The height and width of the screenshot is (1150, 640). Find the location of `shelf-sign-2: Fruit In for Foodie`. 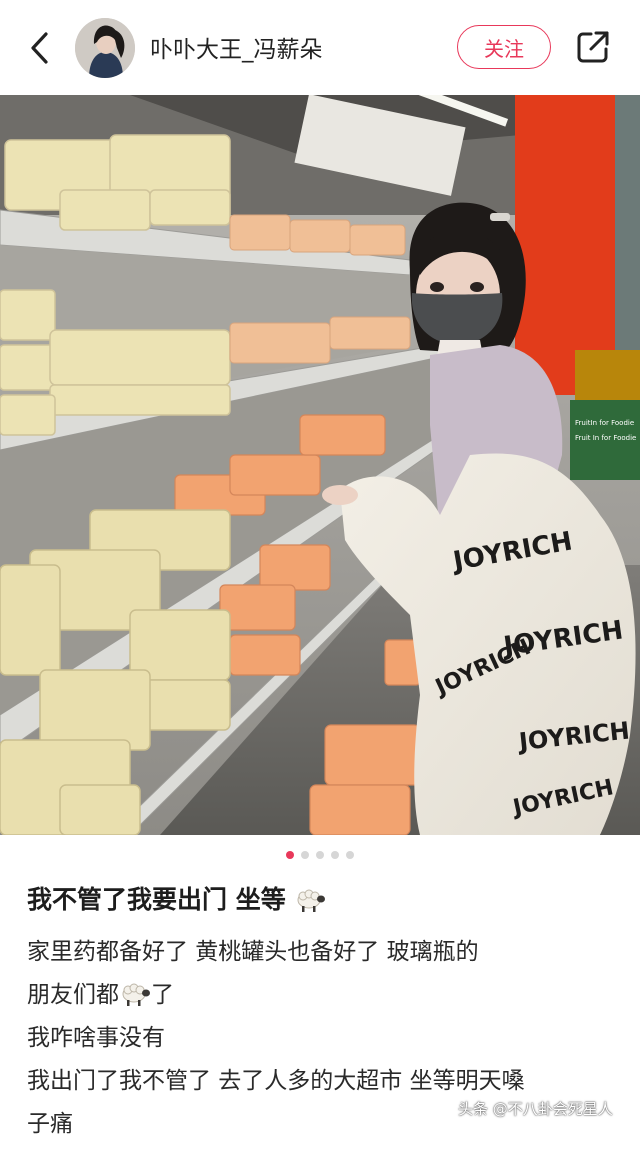

shelf-sign-2: Fruit In for Foodie is located at coordinates (605, 438).